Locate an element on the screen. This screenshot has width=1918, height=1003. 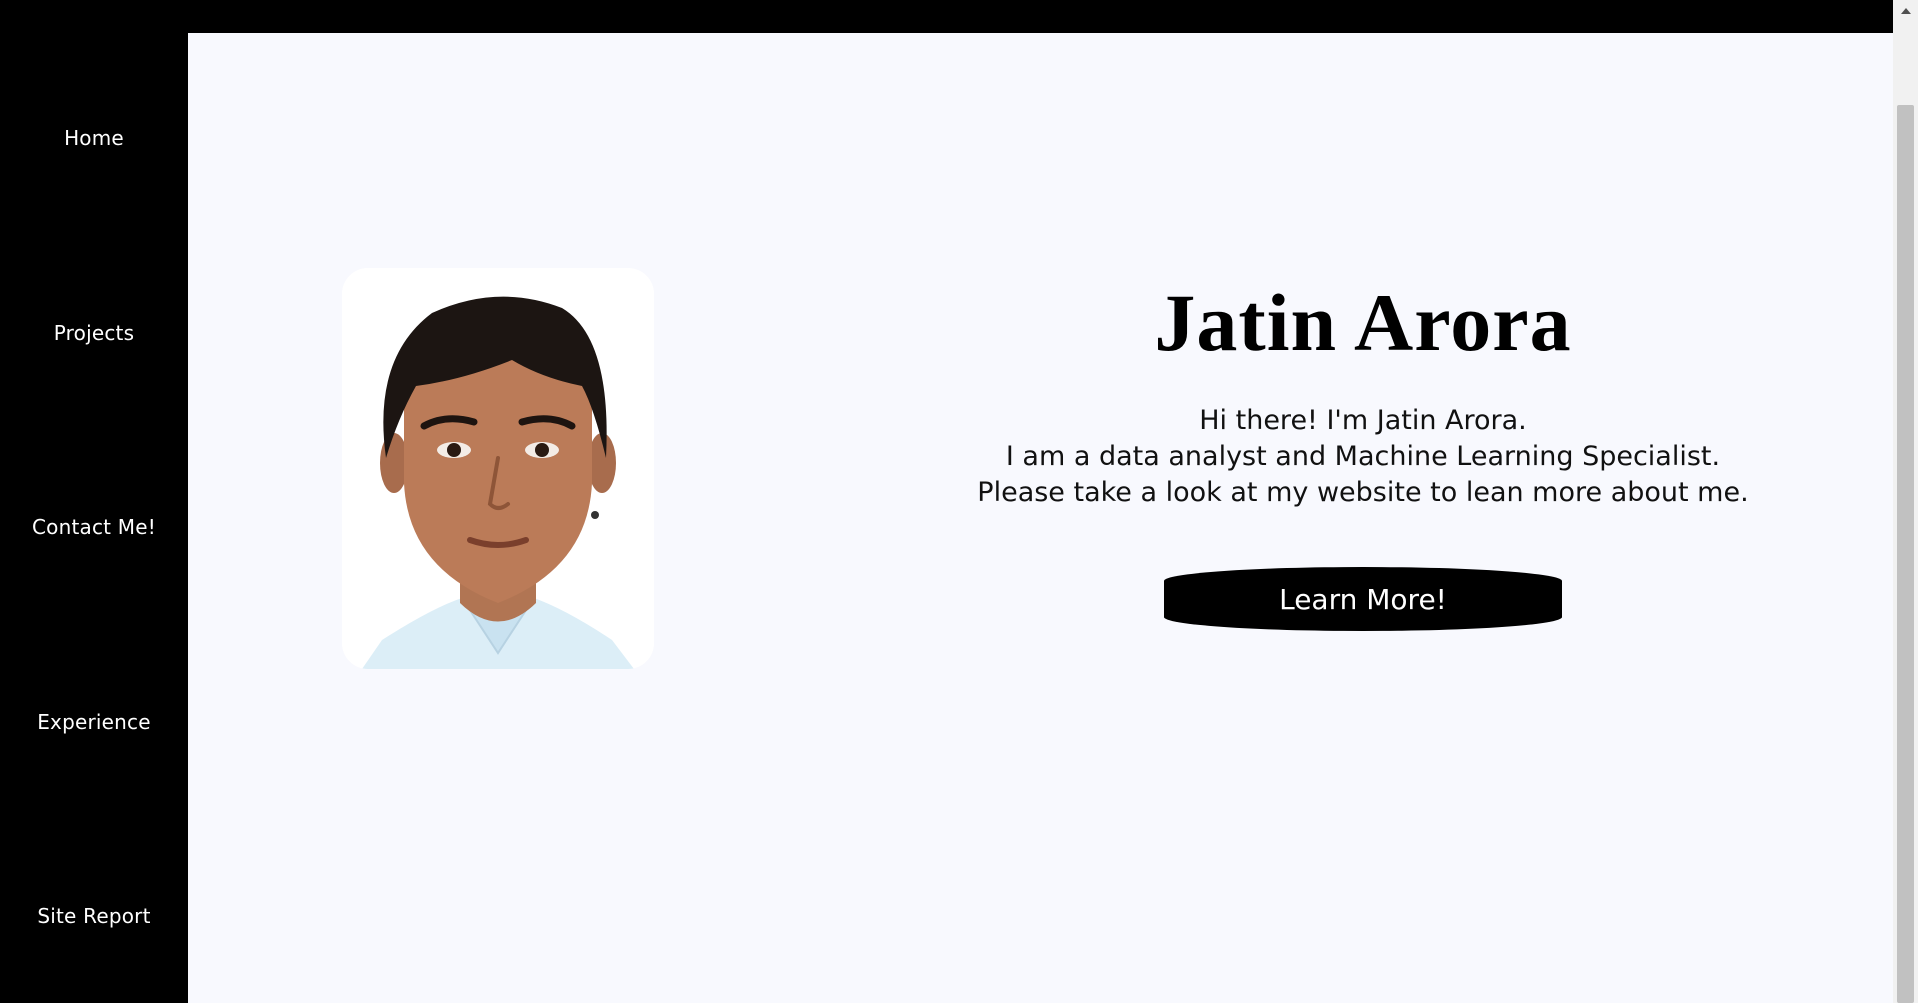
nav-item-site-report: Site Report is located at coordinates (94, 916).